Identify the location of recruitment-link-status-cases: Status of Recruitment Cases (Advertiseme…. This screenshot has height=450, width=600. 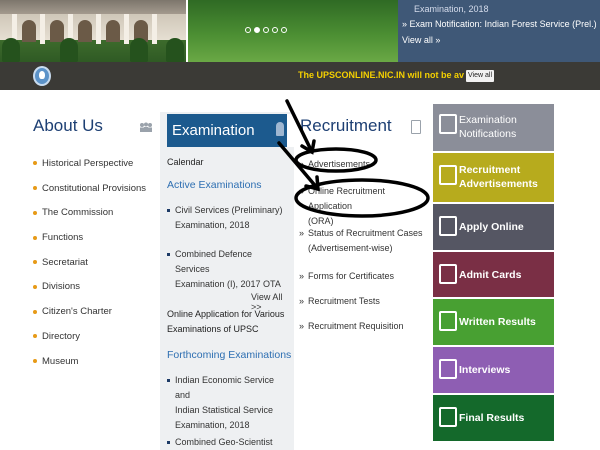
(364, 241).